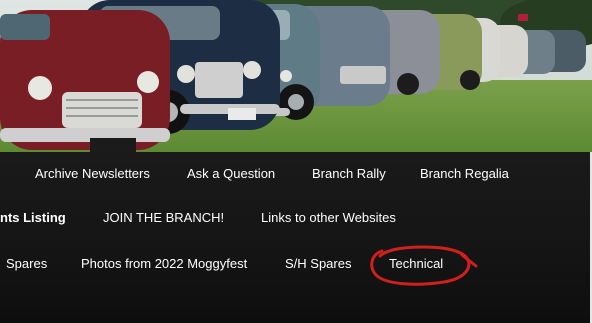  Describe the element at coordinates (92, 174) in the screenshot. I see `nav-item-archive-newsletters: Archive Newsletters` at that location.